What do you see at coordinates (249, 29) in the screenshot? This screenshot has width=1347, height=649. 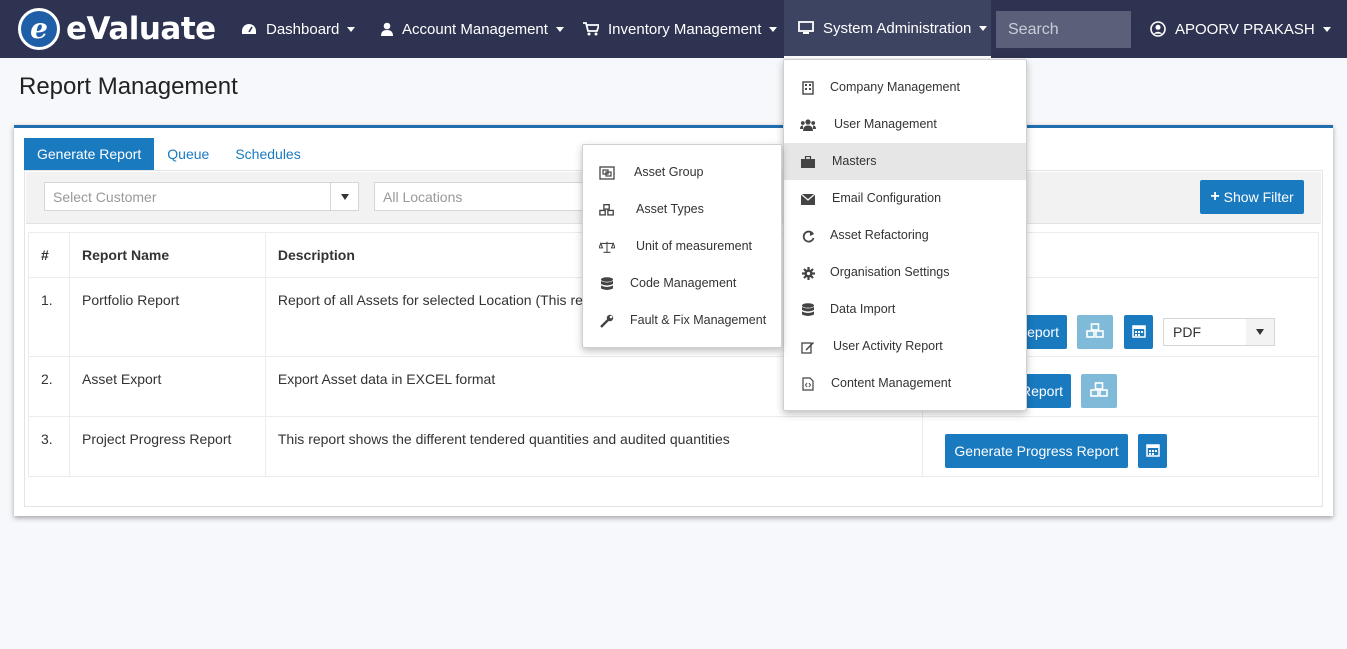 I see `dashboard-icon` at bounding box center [249, 29].